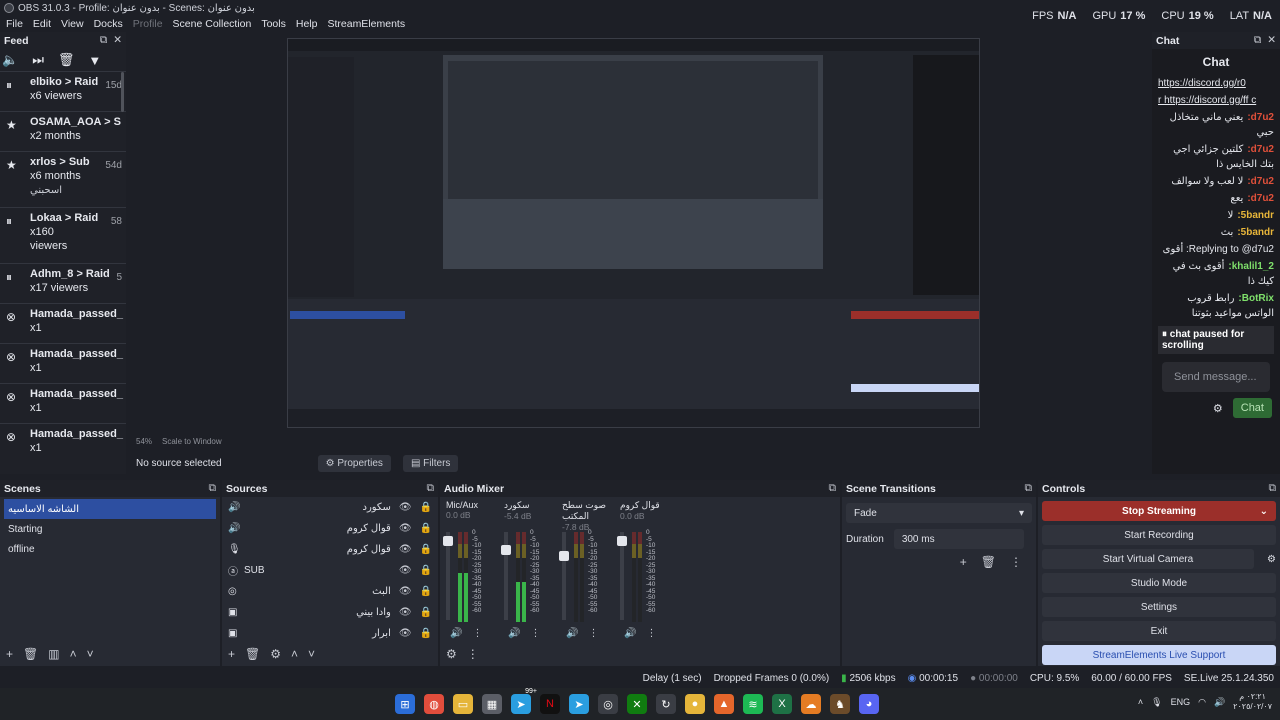  I want to click on scene-item: Starting, so click(110, 529).